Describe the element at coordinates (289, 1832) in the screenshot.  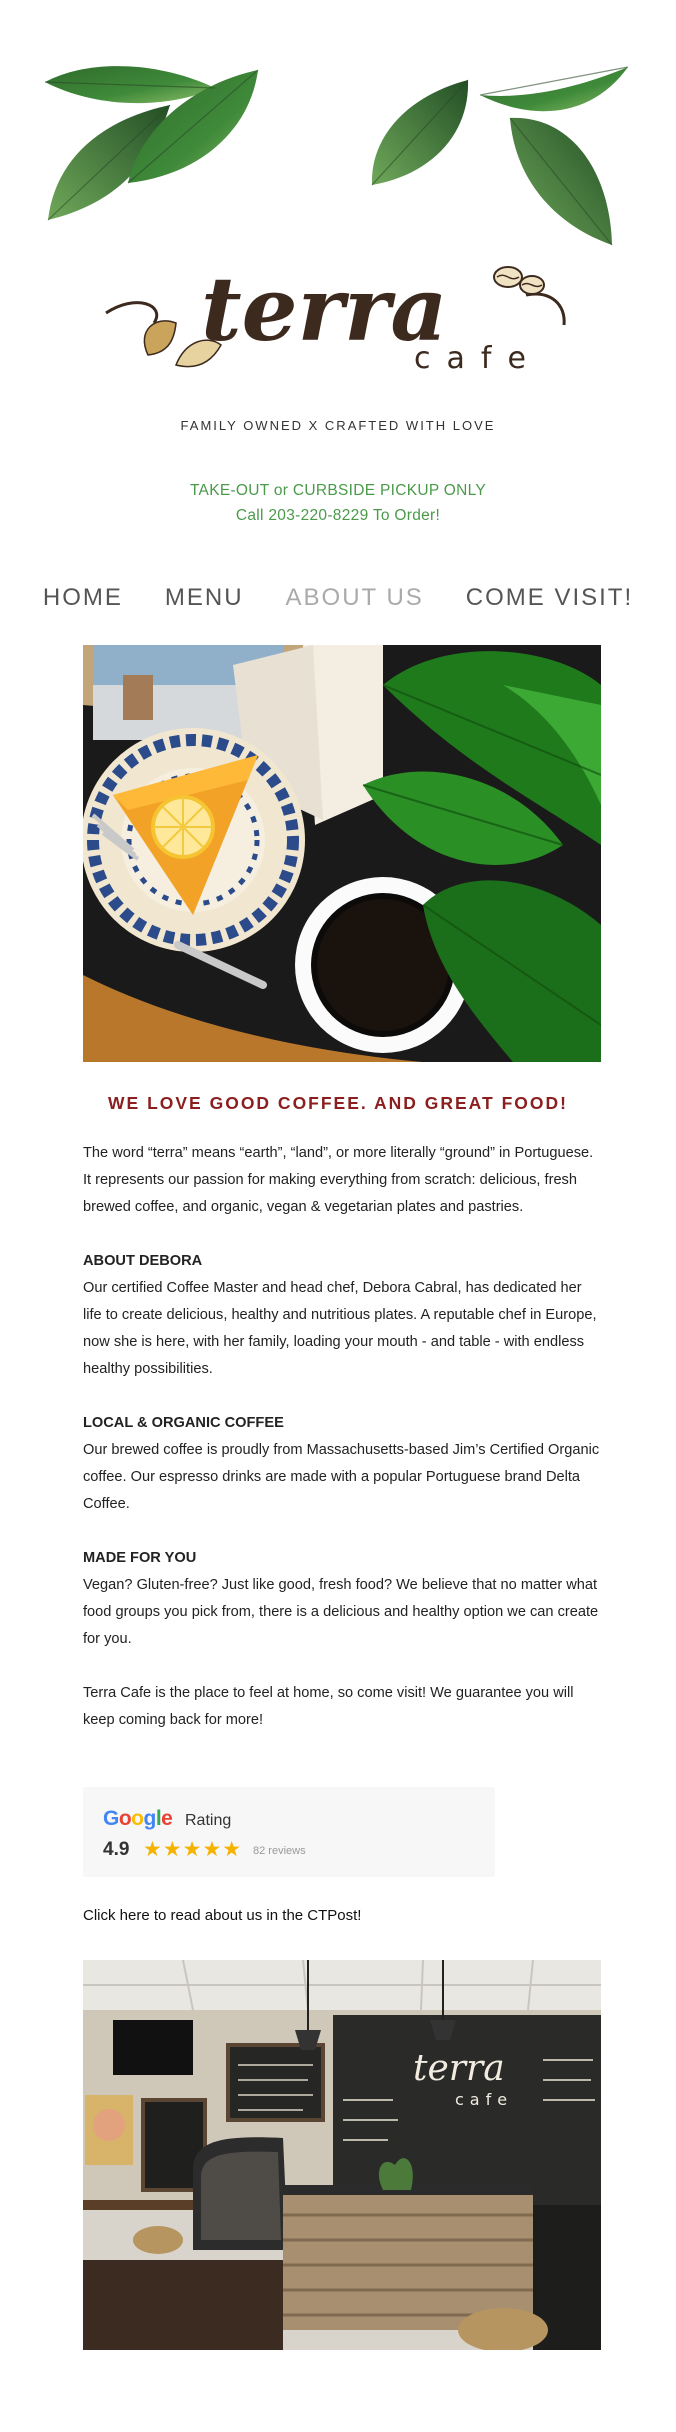
I see `google-rating-widget: Google Rating 4.9 ★★★★★ 82 reviews` at that location.